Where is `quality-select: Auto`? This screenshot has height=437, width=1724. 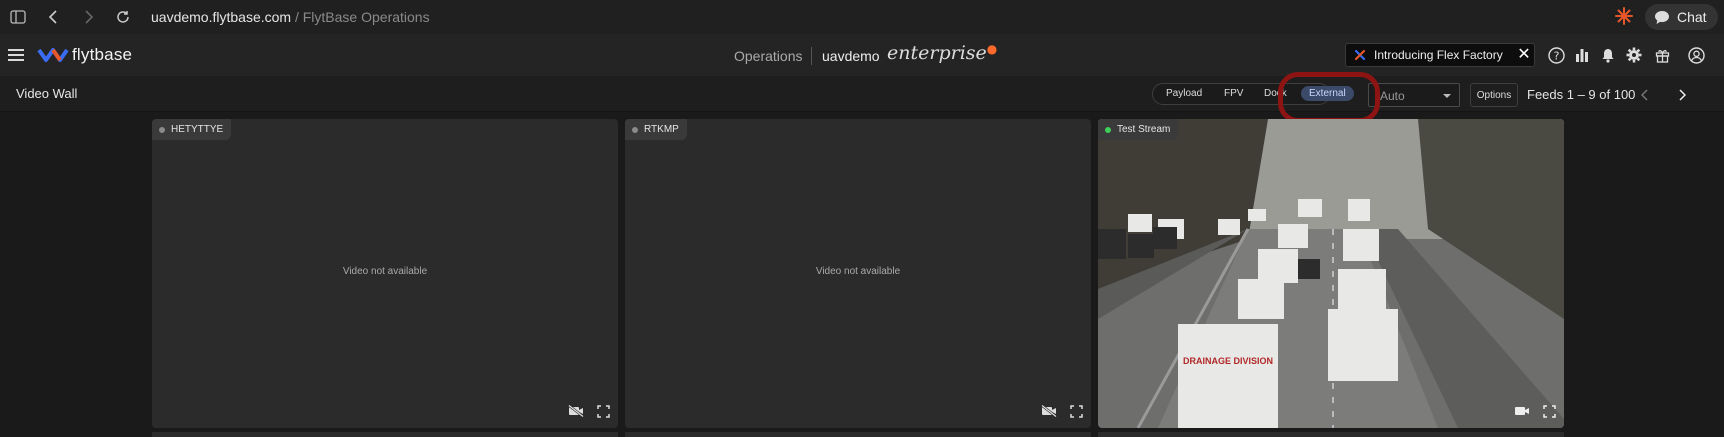 quality-select: Auto is located at coordinates (1414, 95).